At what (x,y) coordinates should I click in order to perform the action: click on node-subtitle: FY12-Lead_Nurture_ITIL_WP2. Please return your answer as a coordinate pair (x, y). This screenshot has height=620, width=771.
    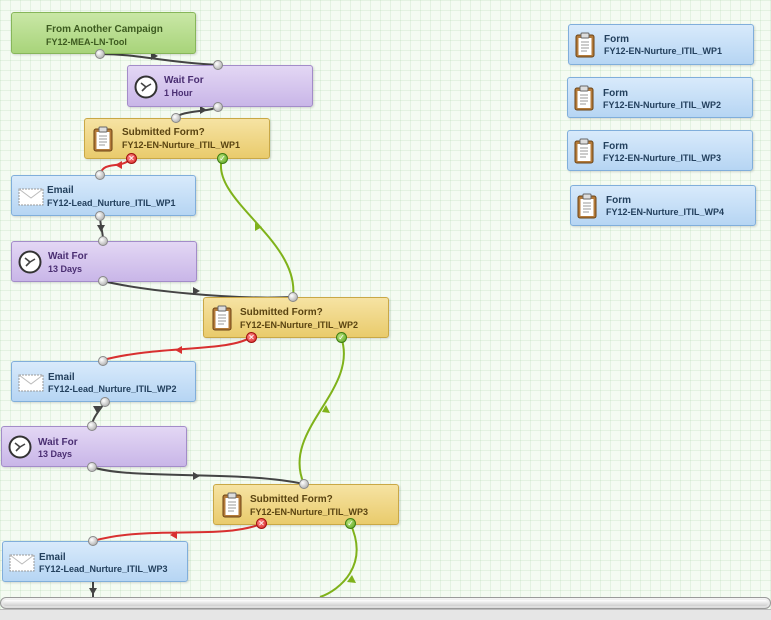
    Looking at the image, I should click on (112, 389).